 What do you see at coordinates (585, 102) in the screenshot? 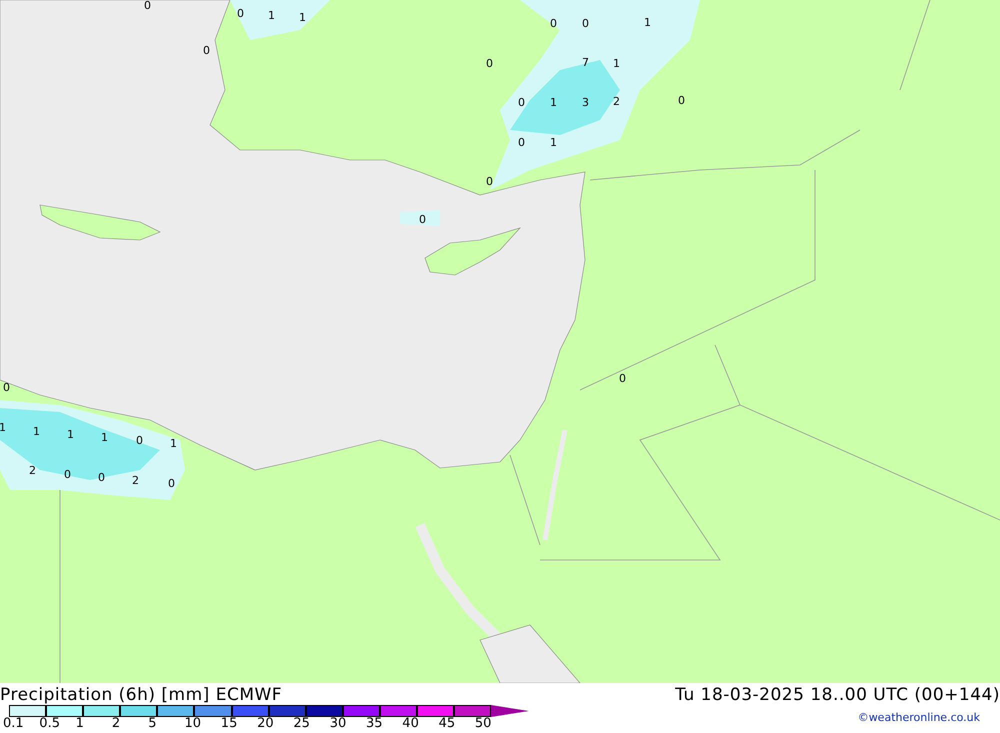
I see `precipitation-value: 3` at bounding box center [585, 102].